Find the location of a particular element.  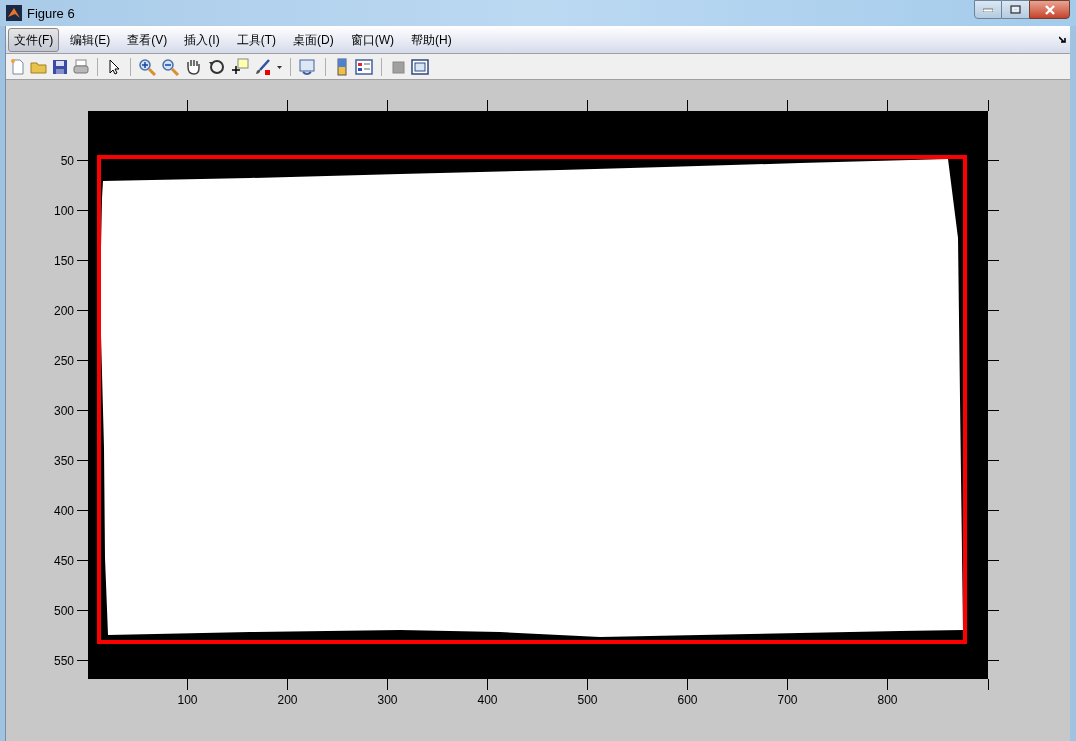

x-tick-label: 500 is located at coordinates (587, 700).